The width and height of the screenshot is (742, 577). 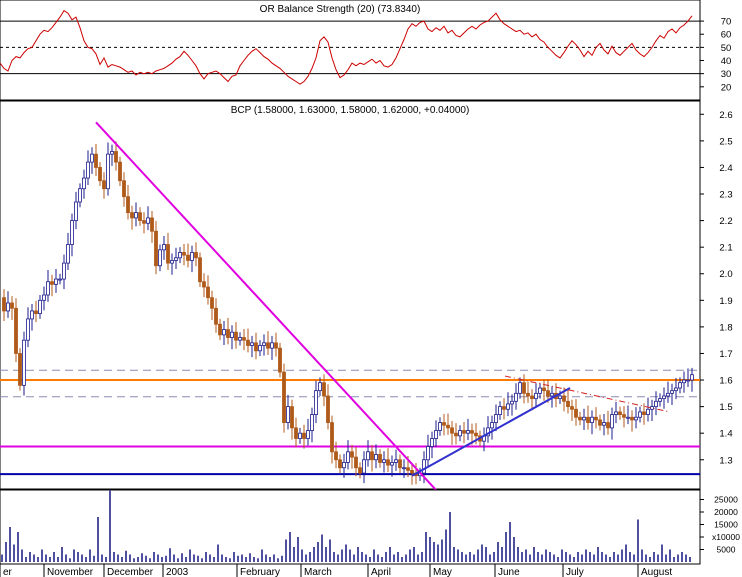 I want to click on volume-panel: 5000 x10000 15000 20000 25000, so click(x=370, y=527).